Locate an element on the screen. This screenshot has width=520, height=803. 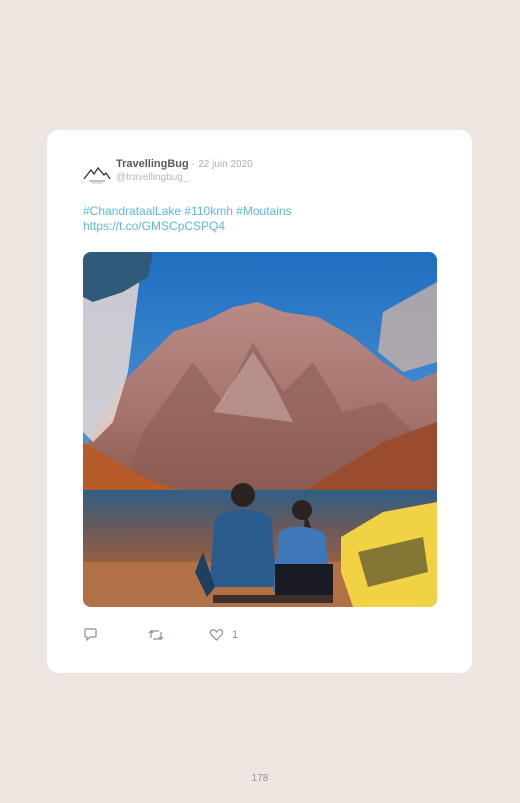
like-button: 1 is located at coordinates (223, 635).